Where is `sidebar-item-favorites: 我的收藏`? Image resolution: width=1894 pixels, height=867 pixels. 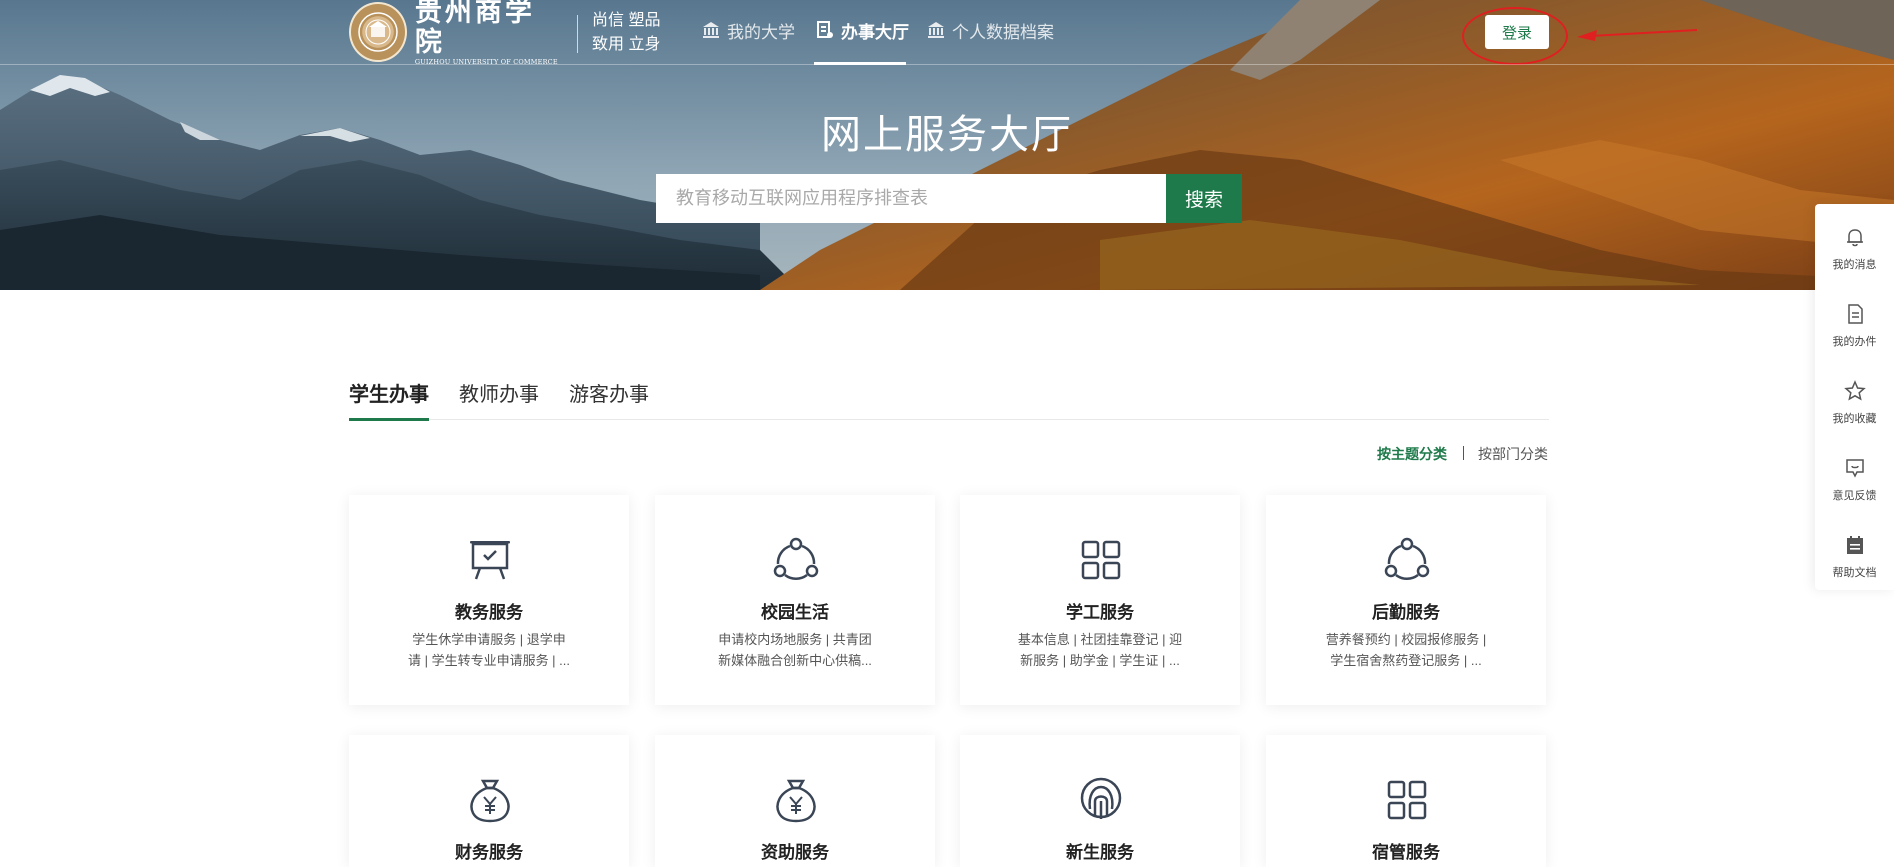
sidebar-item-favorites: 我的收藏 is located at coordinates (1854, 398).